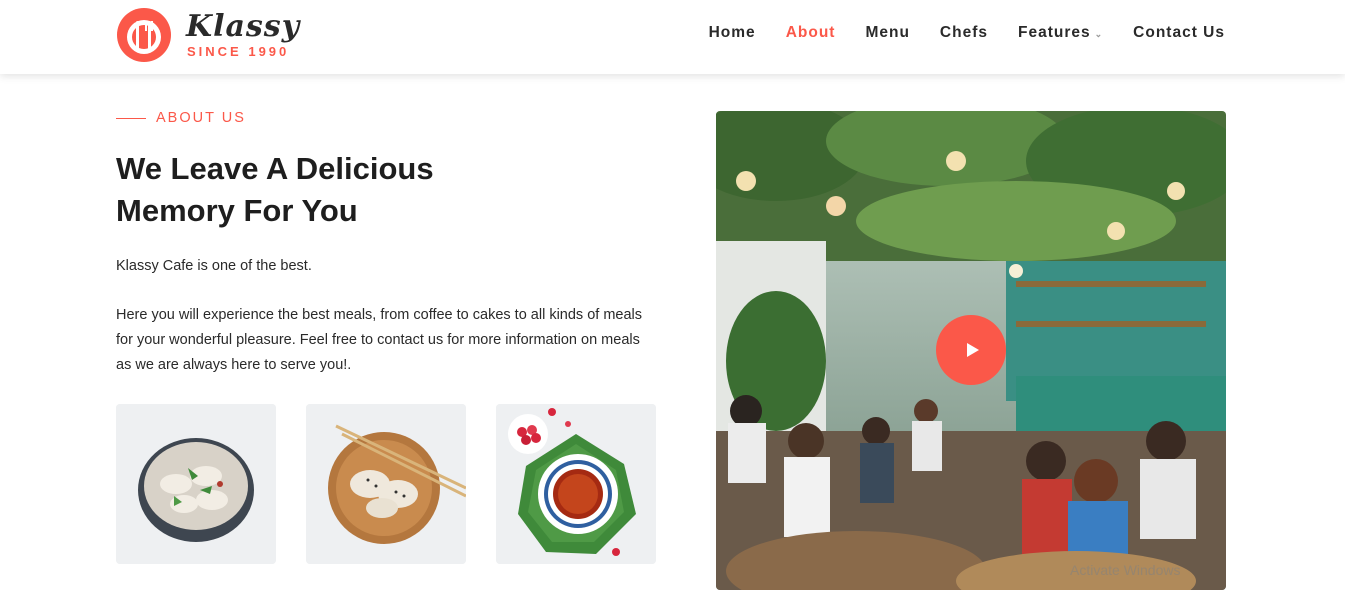 The image size is (1345, 604). What do you see at coordinates (732, 33) in the screenshot?
I see `nav-home: Home` at bounding box center [732, 33].